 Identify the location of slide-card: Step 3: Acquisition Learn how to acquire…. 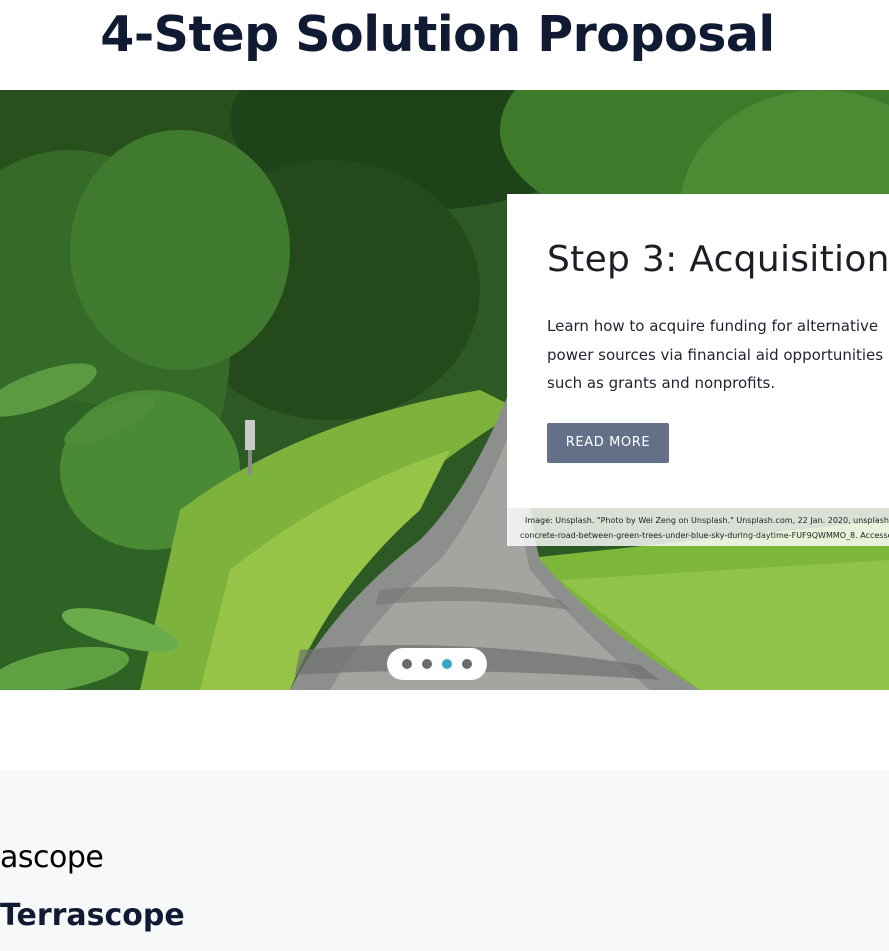
(698, 351).